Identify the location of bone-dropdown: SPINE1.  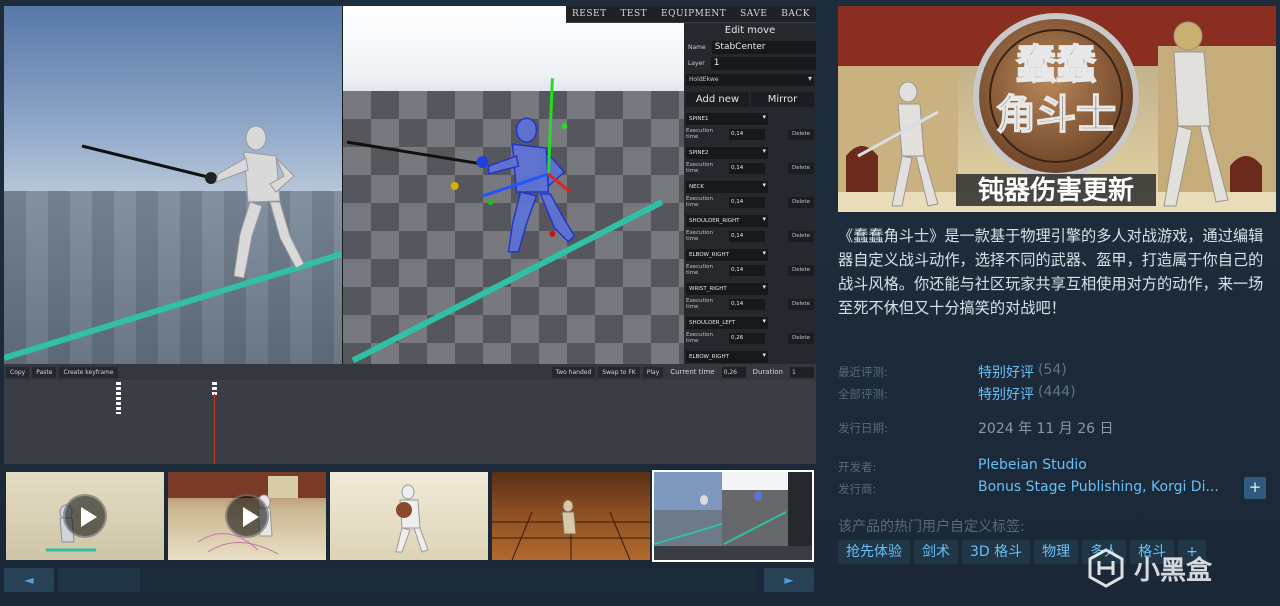
(727, 119).